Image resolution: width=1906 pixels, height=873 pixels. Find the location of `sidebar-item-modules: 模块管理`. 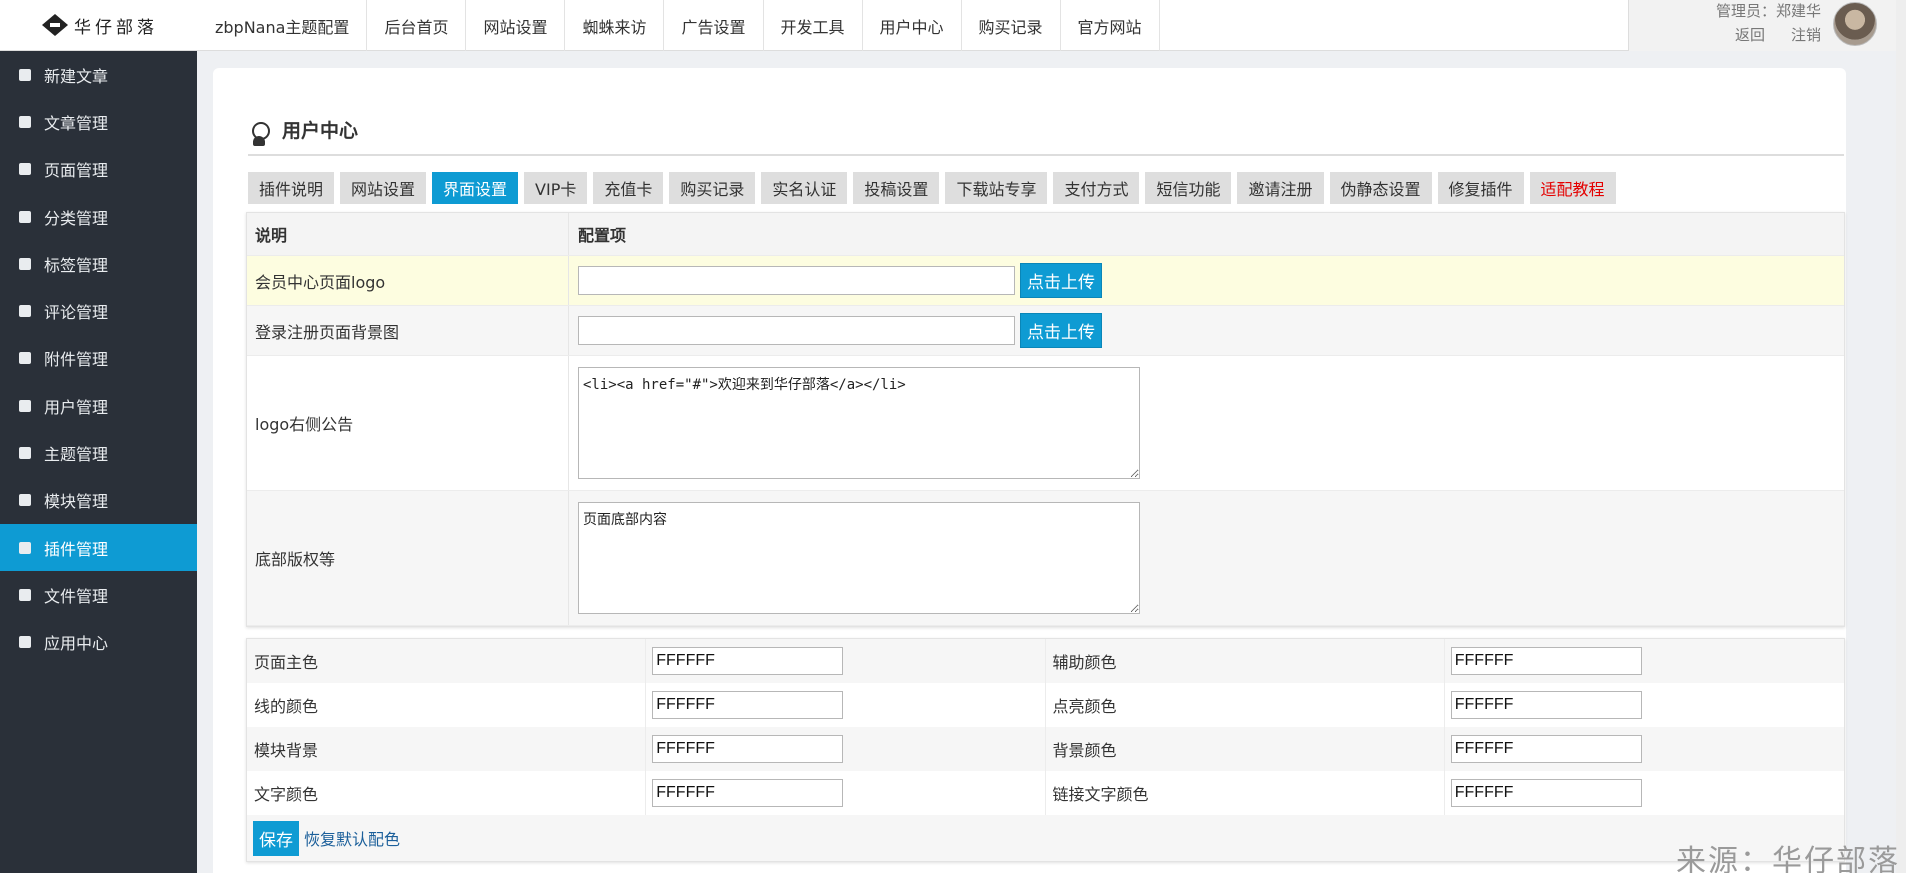

sidebar-item-modules: 模块管理 is located at coordinates (98, 500).